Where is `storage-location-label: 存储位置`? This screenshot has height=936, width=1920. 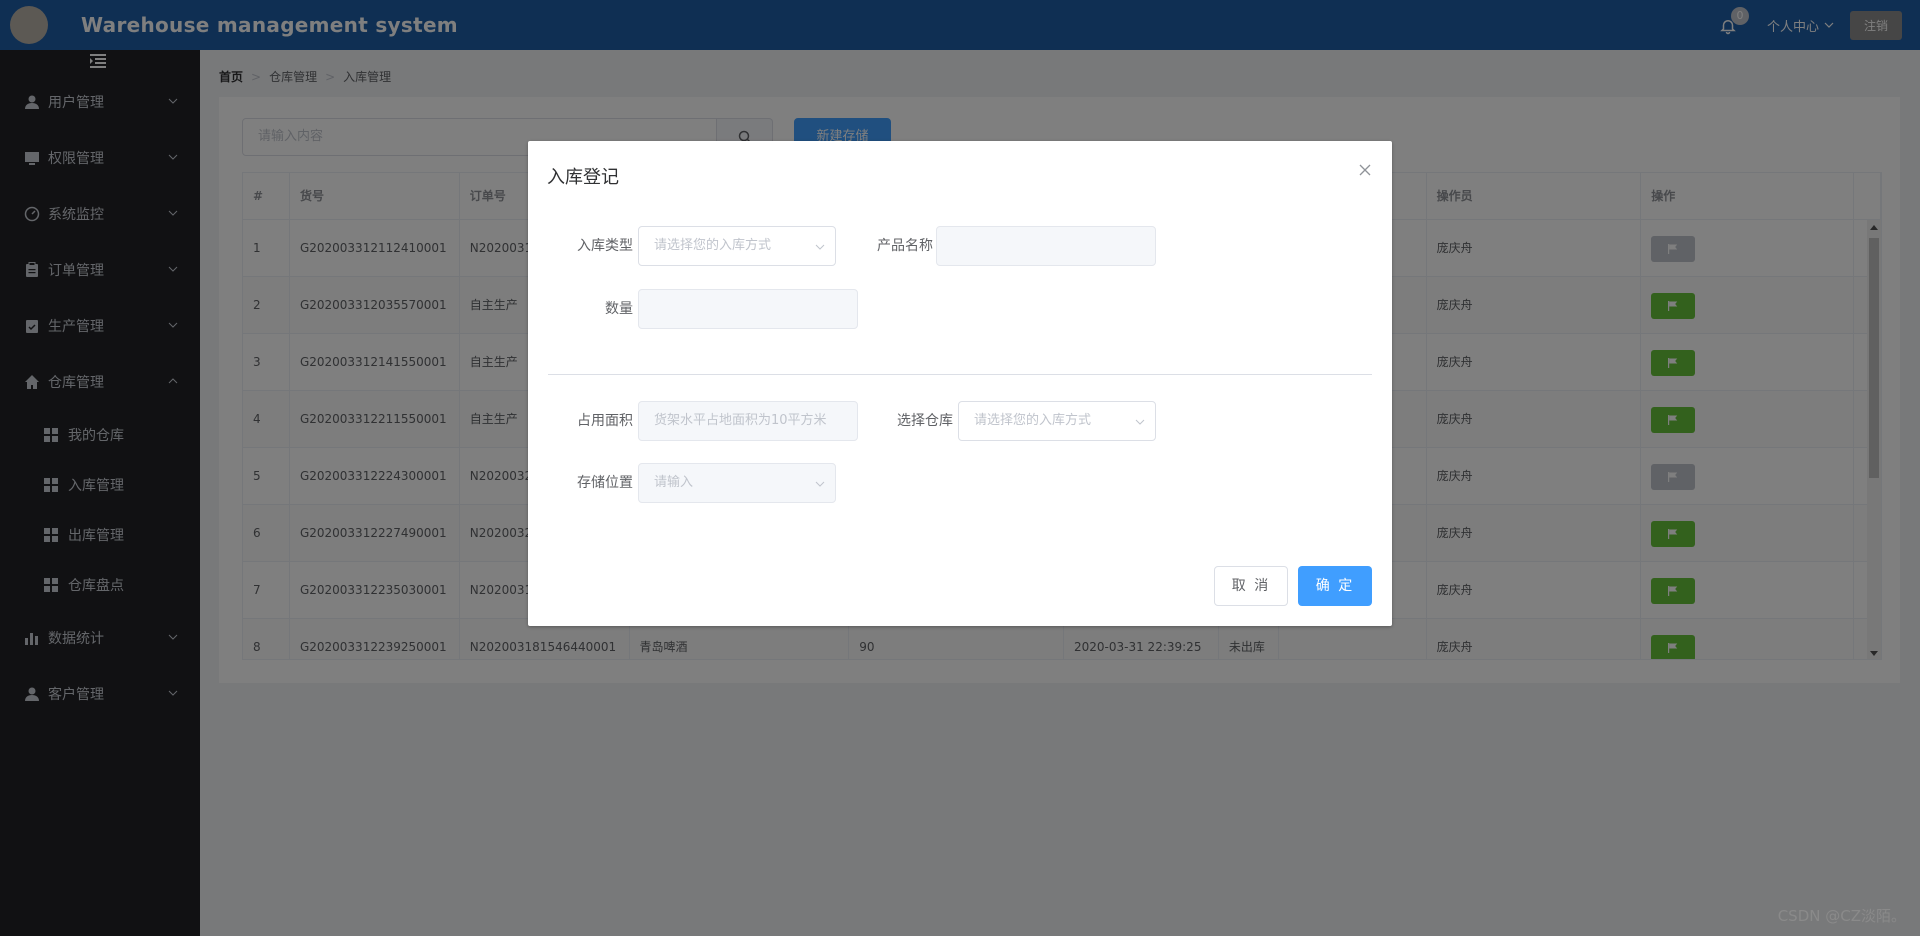
storage-location-label: 存储位置 is located at coordinates (605, 483).